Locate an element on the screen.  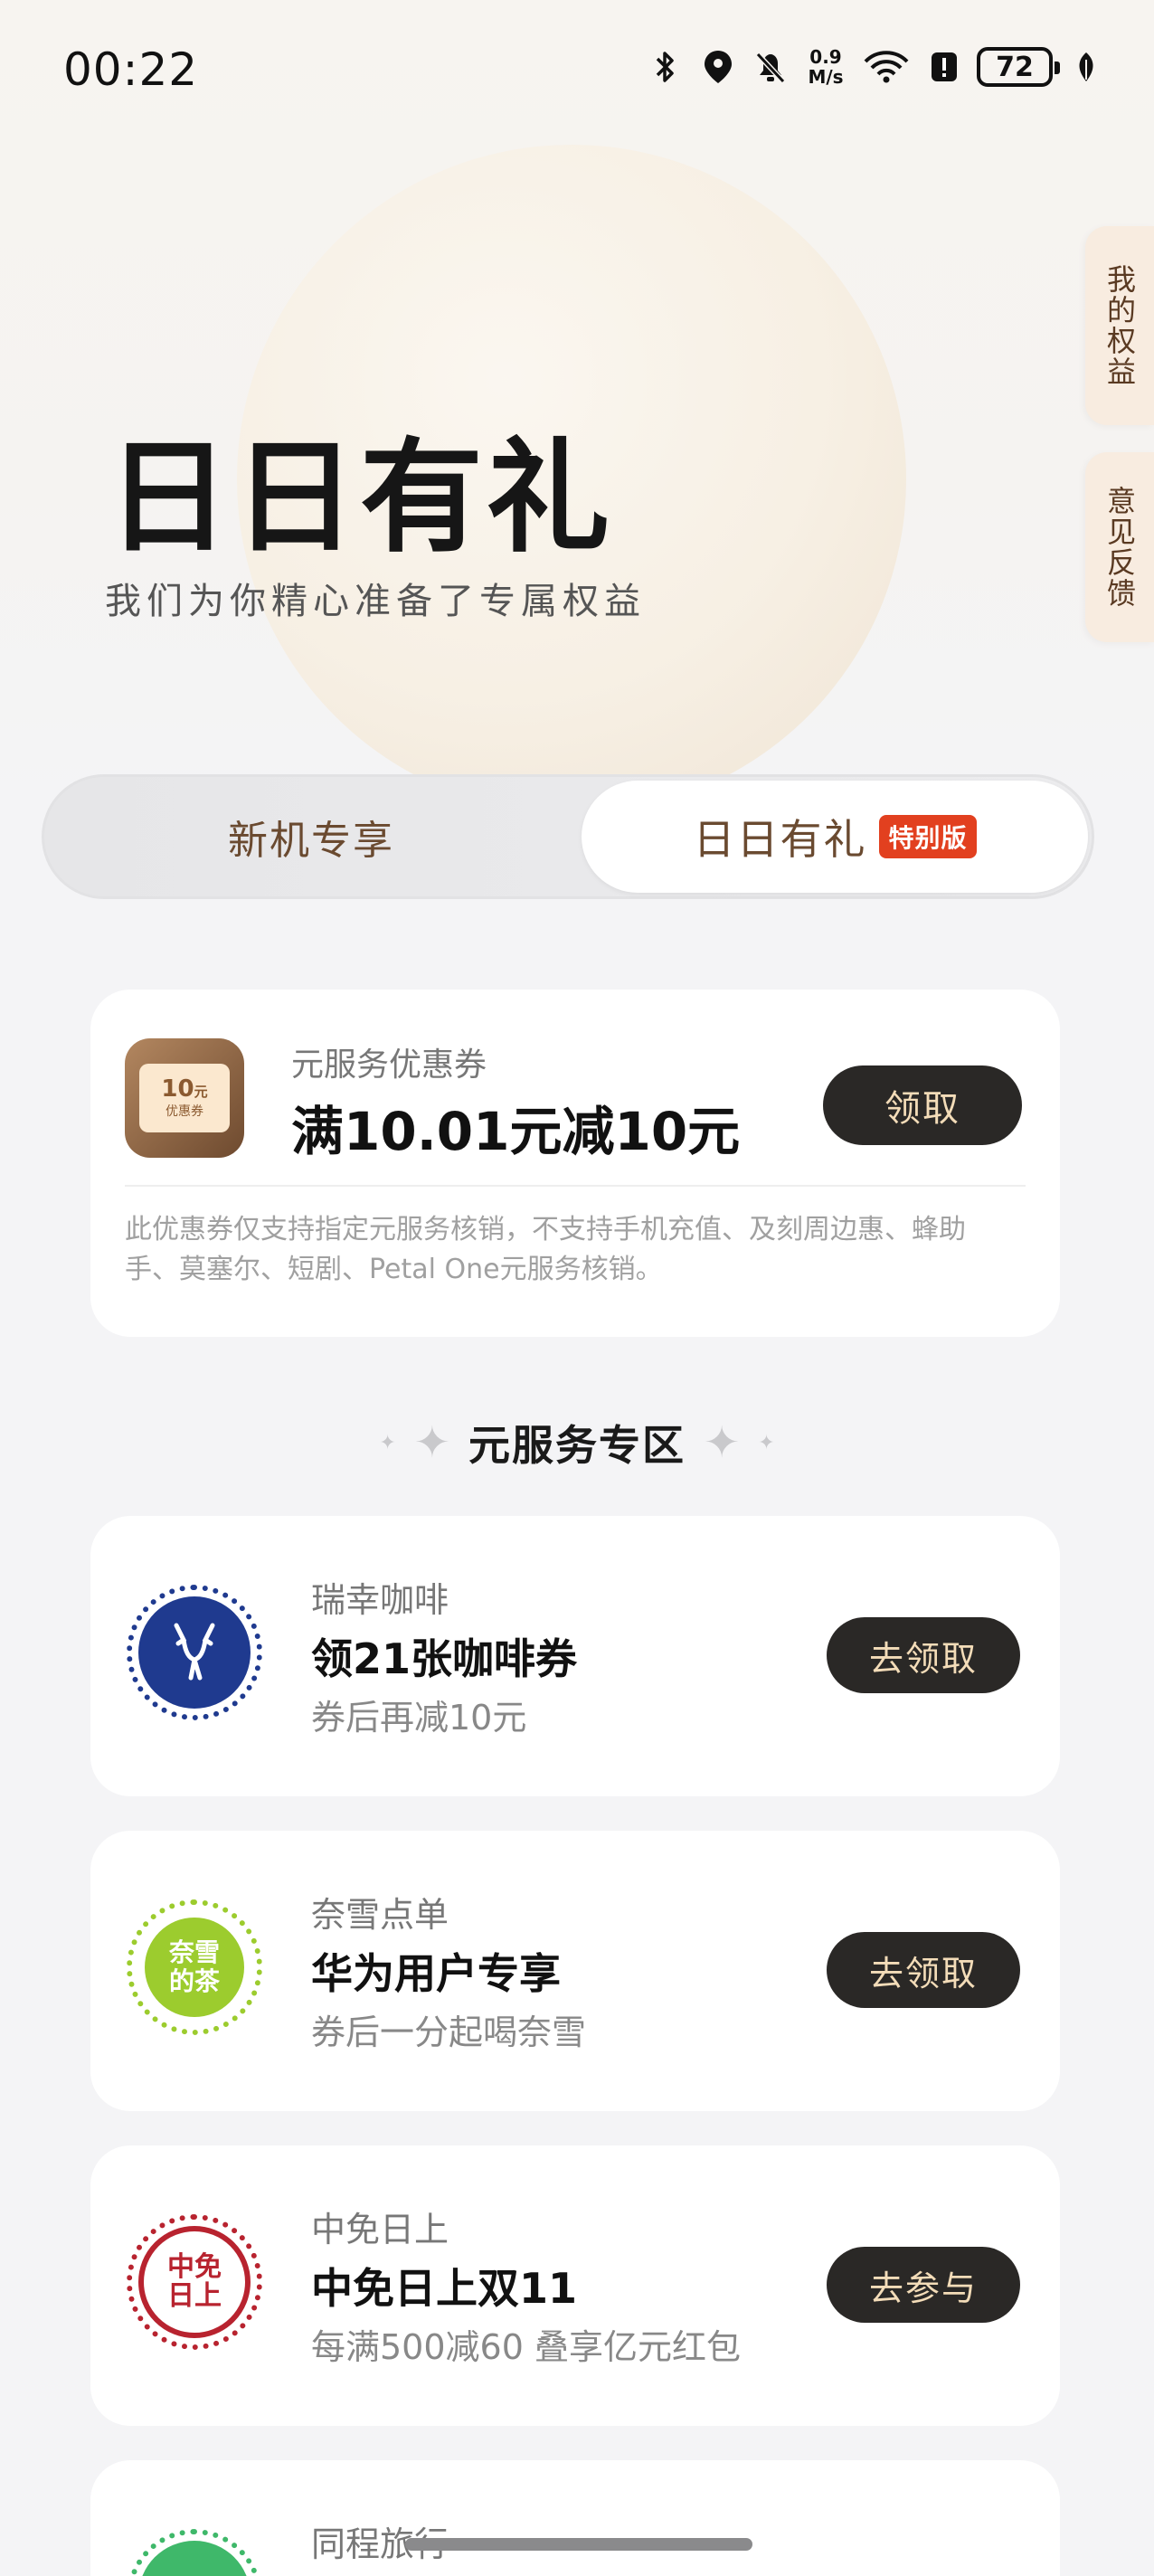
service-brand: 中免日上 is located at coordinates (380, 2229).